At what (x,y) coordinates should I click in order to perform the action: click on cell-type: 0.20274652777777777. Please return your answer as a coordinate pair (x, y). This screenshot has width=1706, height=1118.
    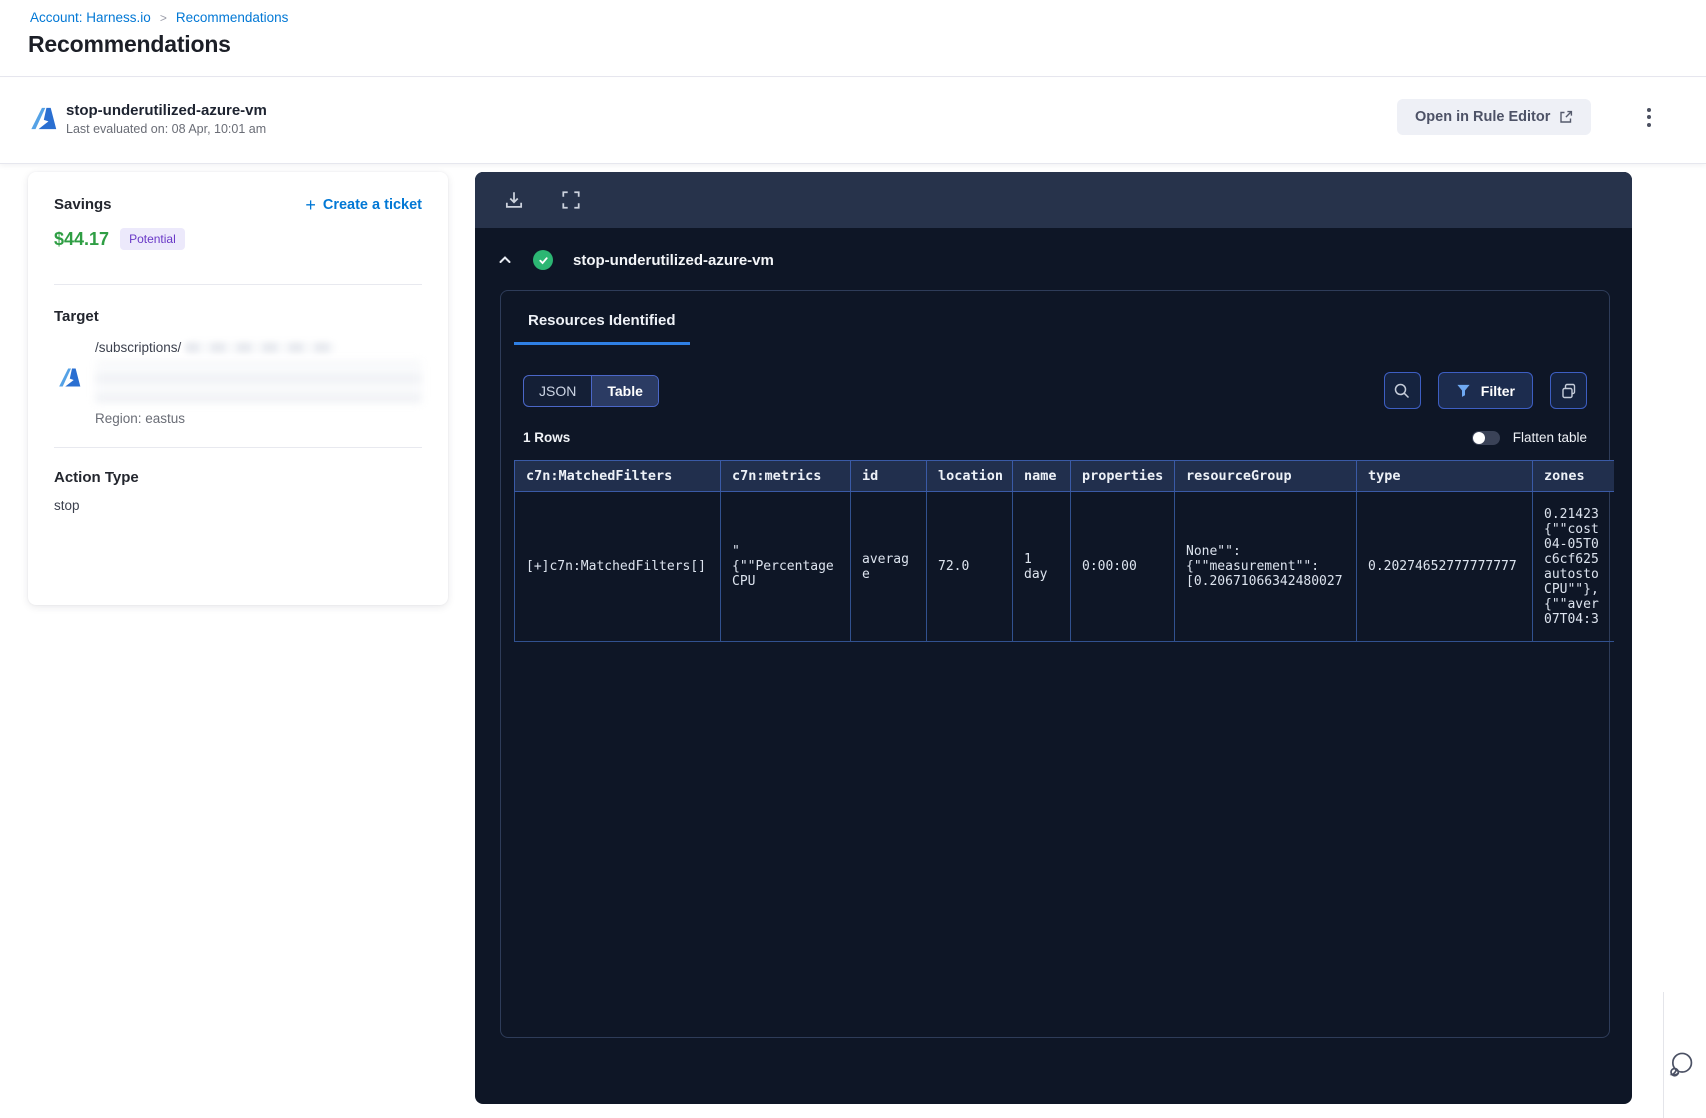
    Looking at the image, I should click on (1444, 566).